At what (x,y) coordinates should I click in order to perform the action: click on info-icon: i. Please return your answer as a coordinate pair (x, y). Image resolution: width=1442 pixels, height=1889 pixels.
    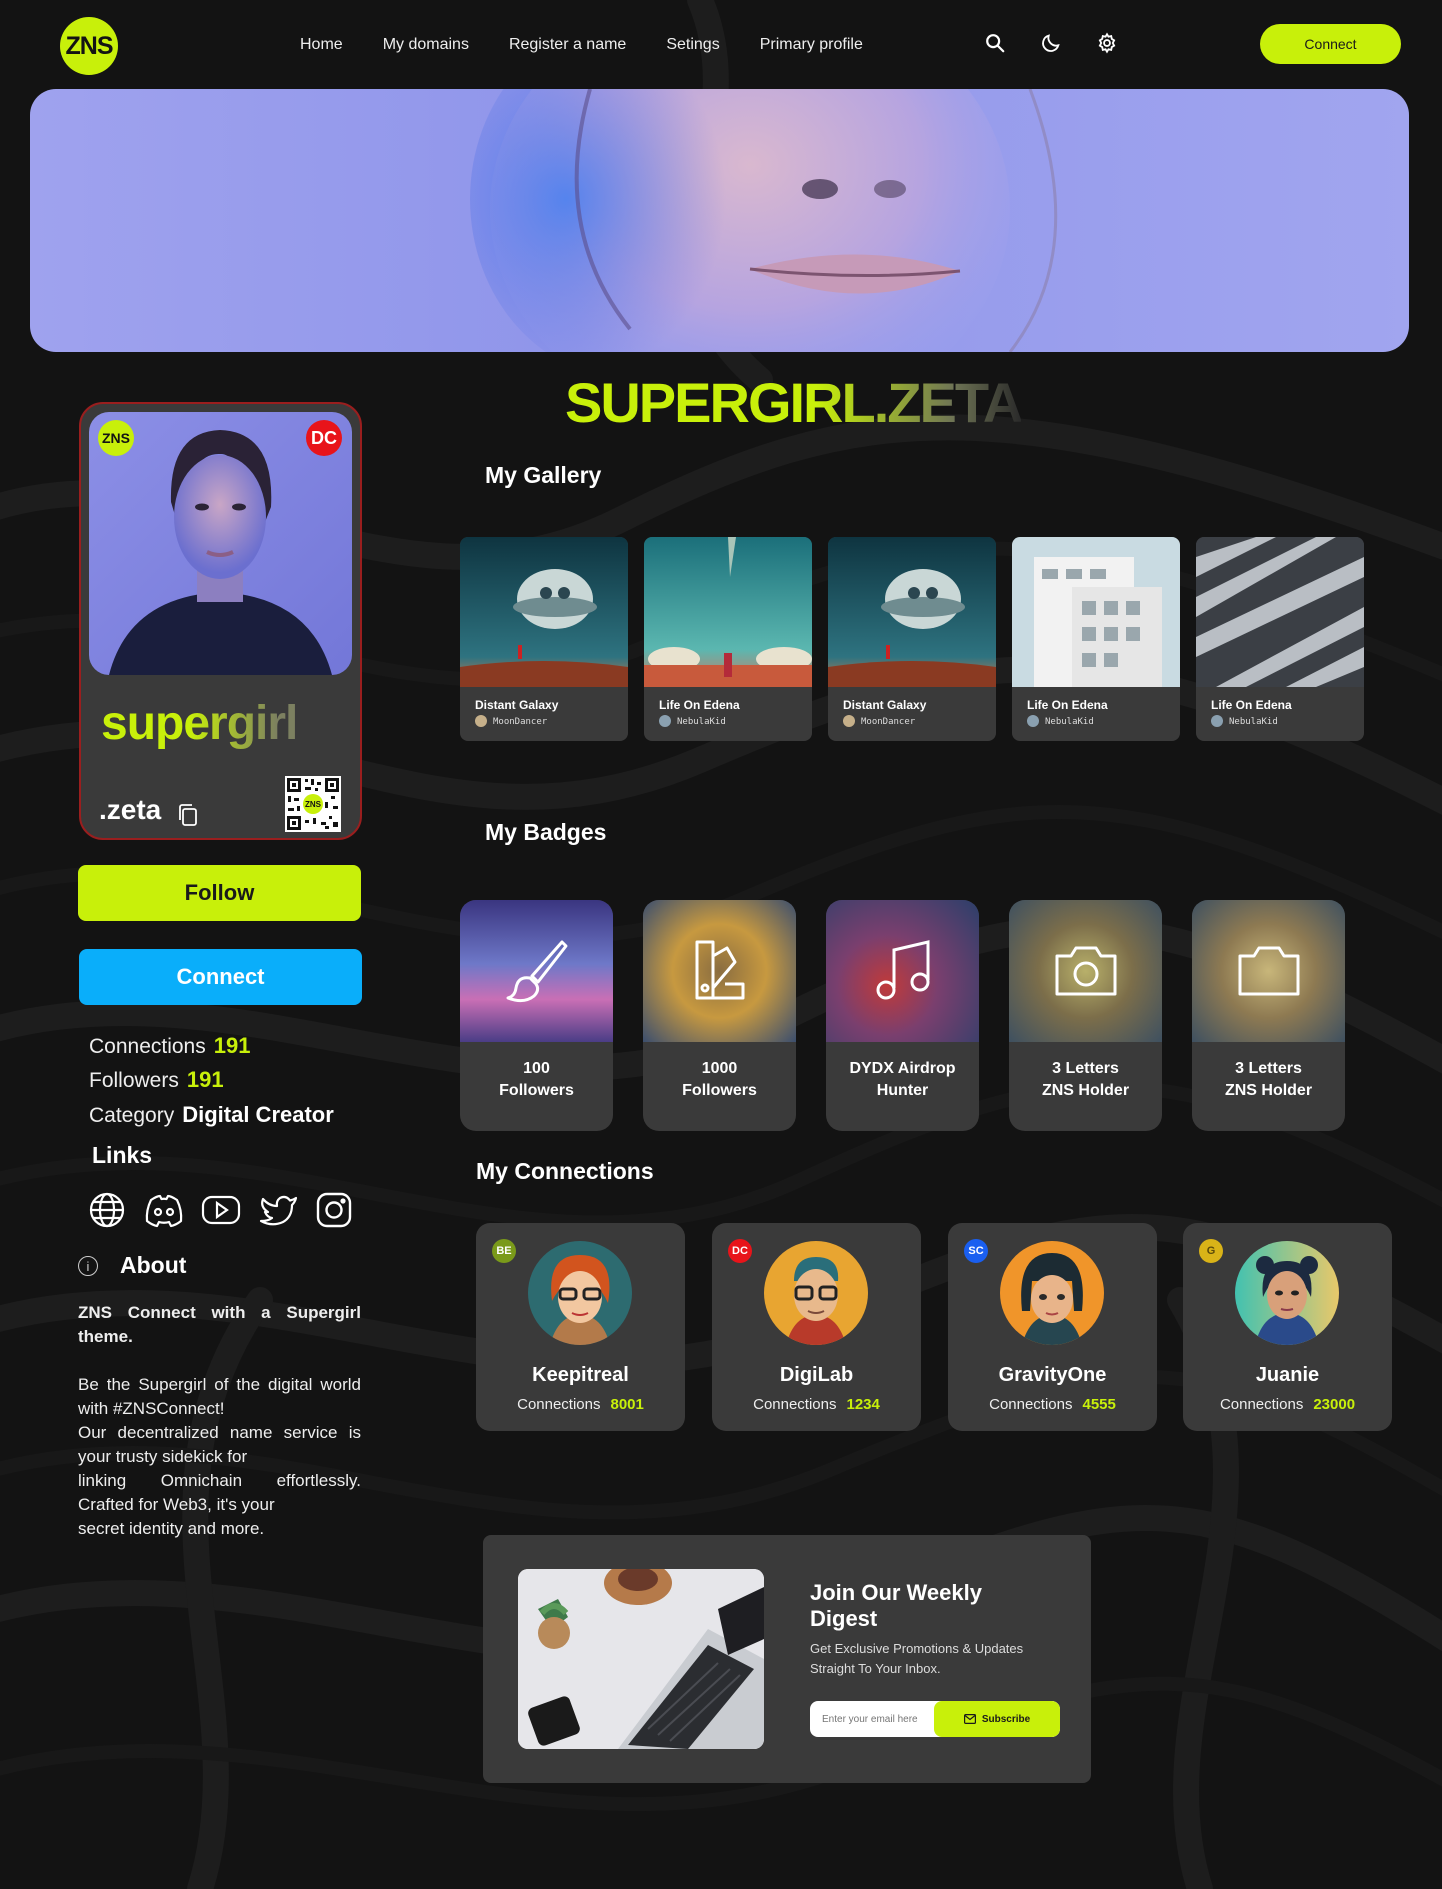
    Looking at the image, I should click on (88, 1266).